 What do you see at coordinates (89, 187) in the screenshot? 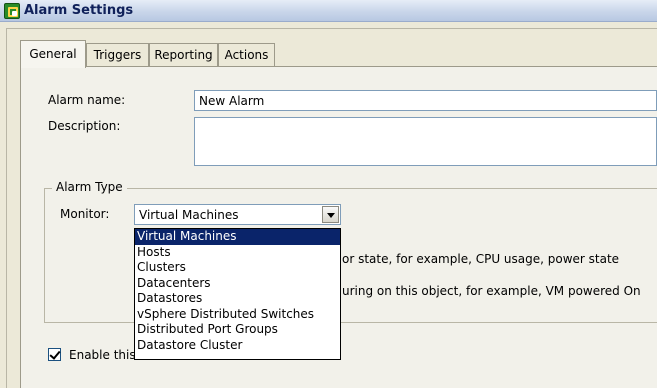
I see `alarm-type-title: Alarm Type` at bounding box center [89, 187].